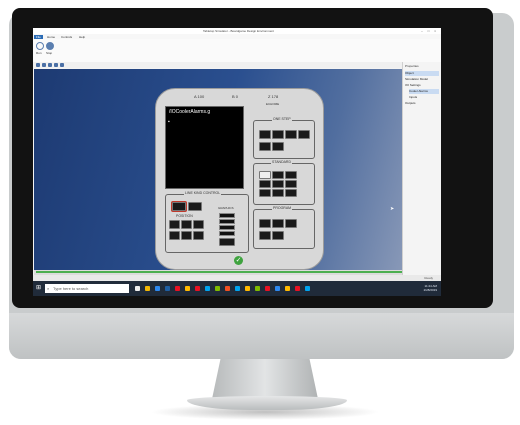 Image resolution: width=520 pixels, height=425 pixels. What do you see at coordinates (422, 79) in the screenshot?
I see `inspector-row: Simulation Model` at bounding box center [422, 79].